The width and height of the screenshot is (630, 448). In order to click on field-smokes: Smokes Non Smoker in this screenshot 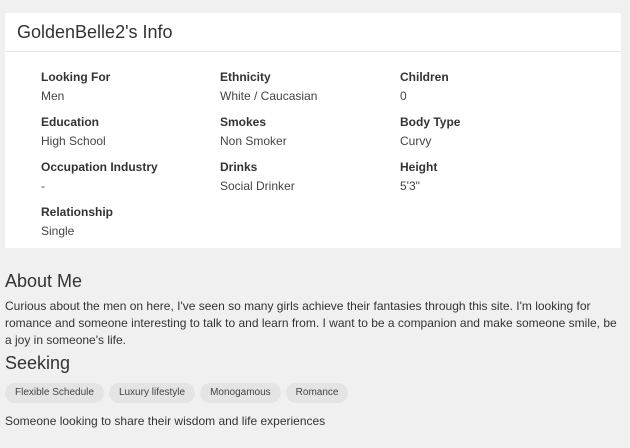, I will do `click(253, 131)`.